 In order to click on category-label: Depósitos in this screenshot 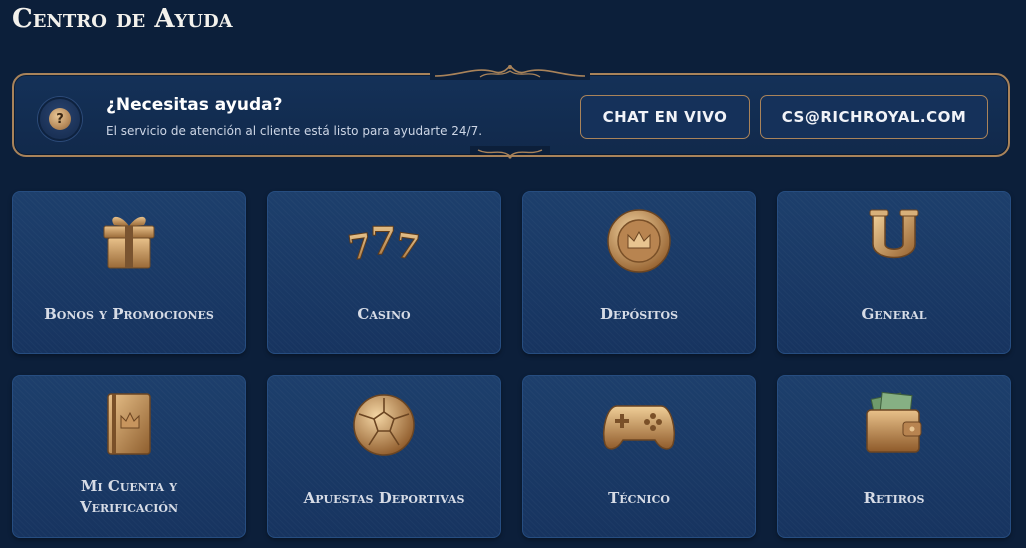, I will do `click(639, 314)`.